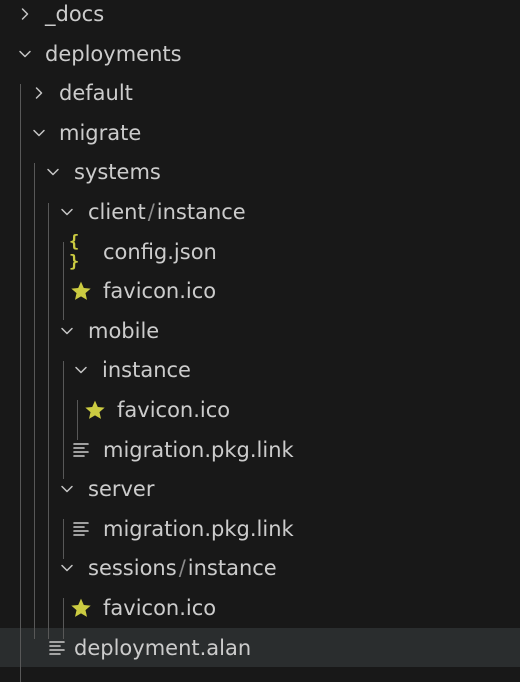 This screenshot has height=682, width=520. I want to click on tree-item-label: client/instance, so click(167, 212).